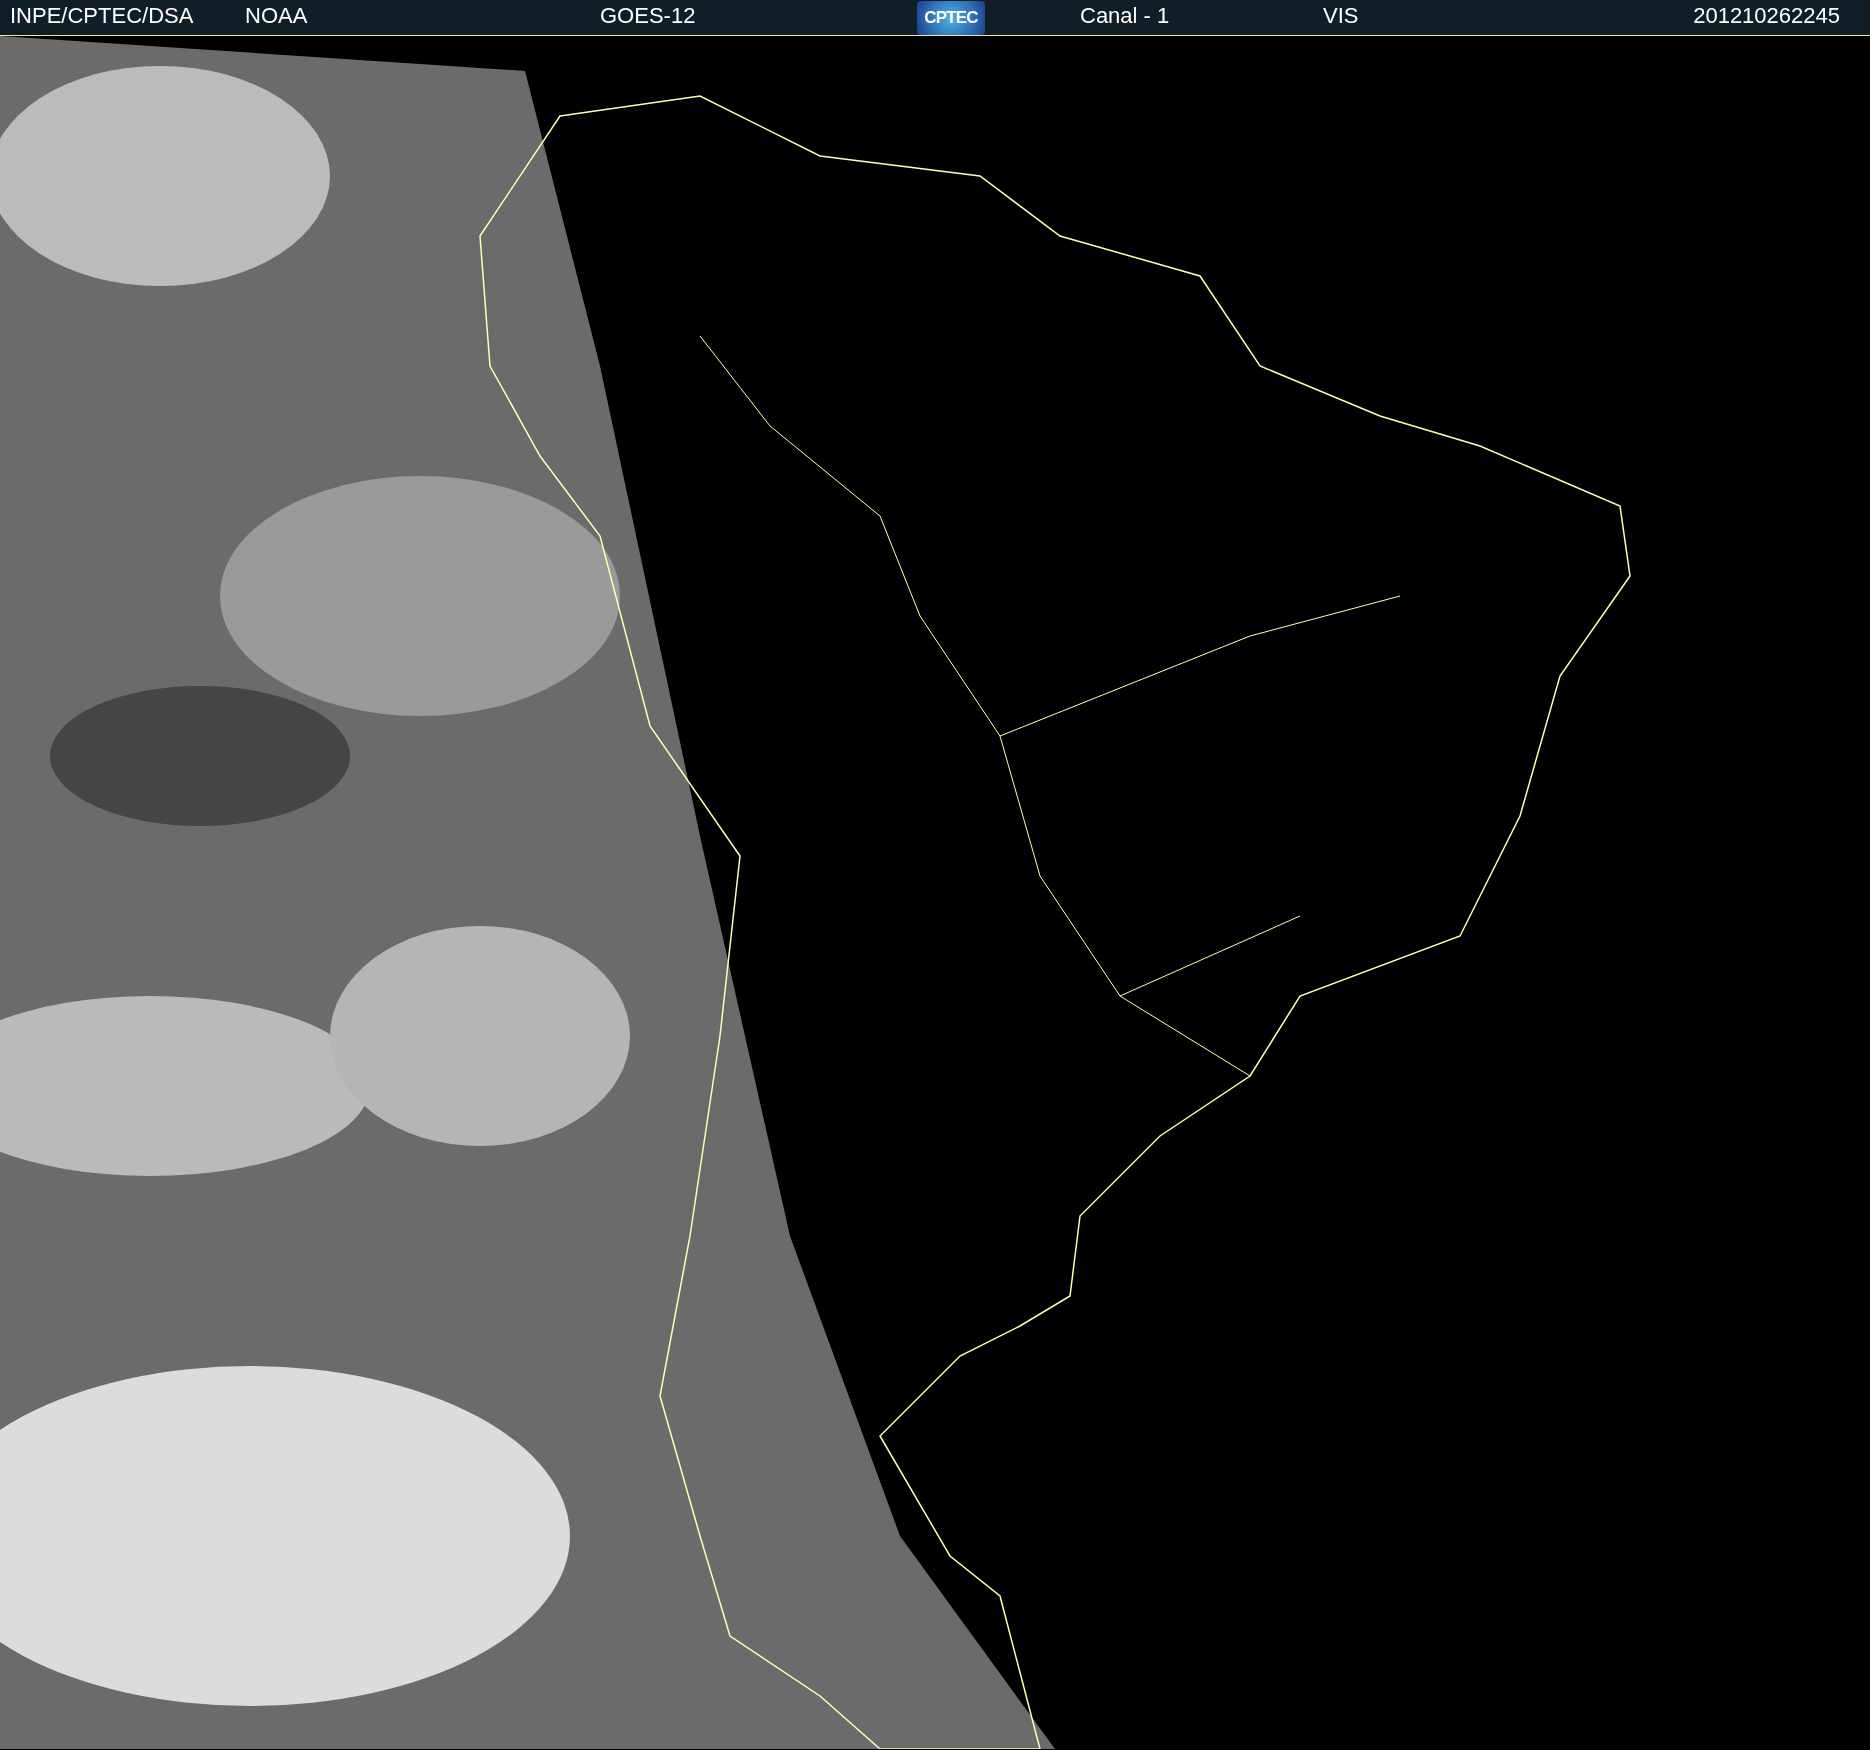  I want to click on header-label: 201210262245, so click(1766, 15).